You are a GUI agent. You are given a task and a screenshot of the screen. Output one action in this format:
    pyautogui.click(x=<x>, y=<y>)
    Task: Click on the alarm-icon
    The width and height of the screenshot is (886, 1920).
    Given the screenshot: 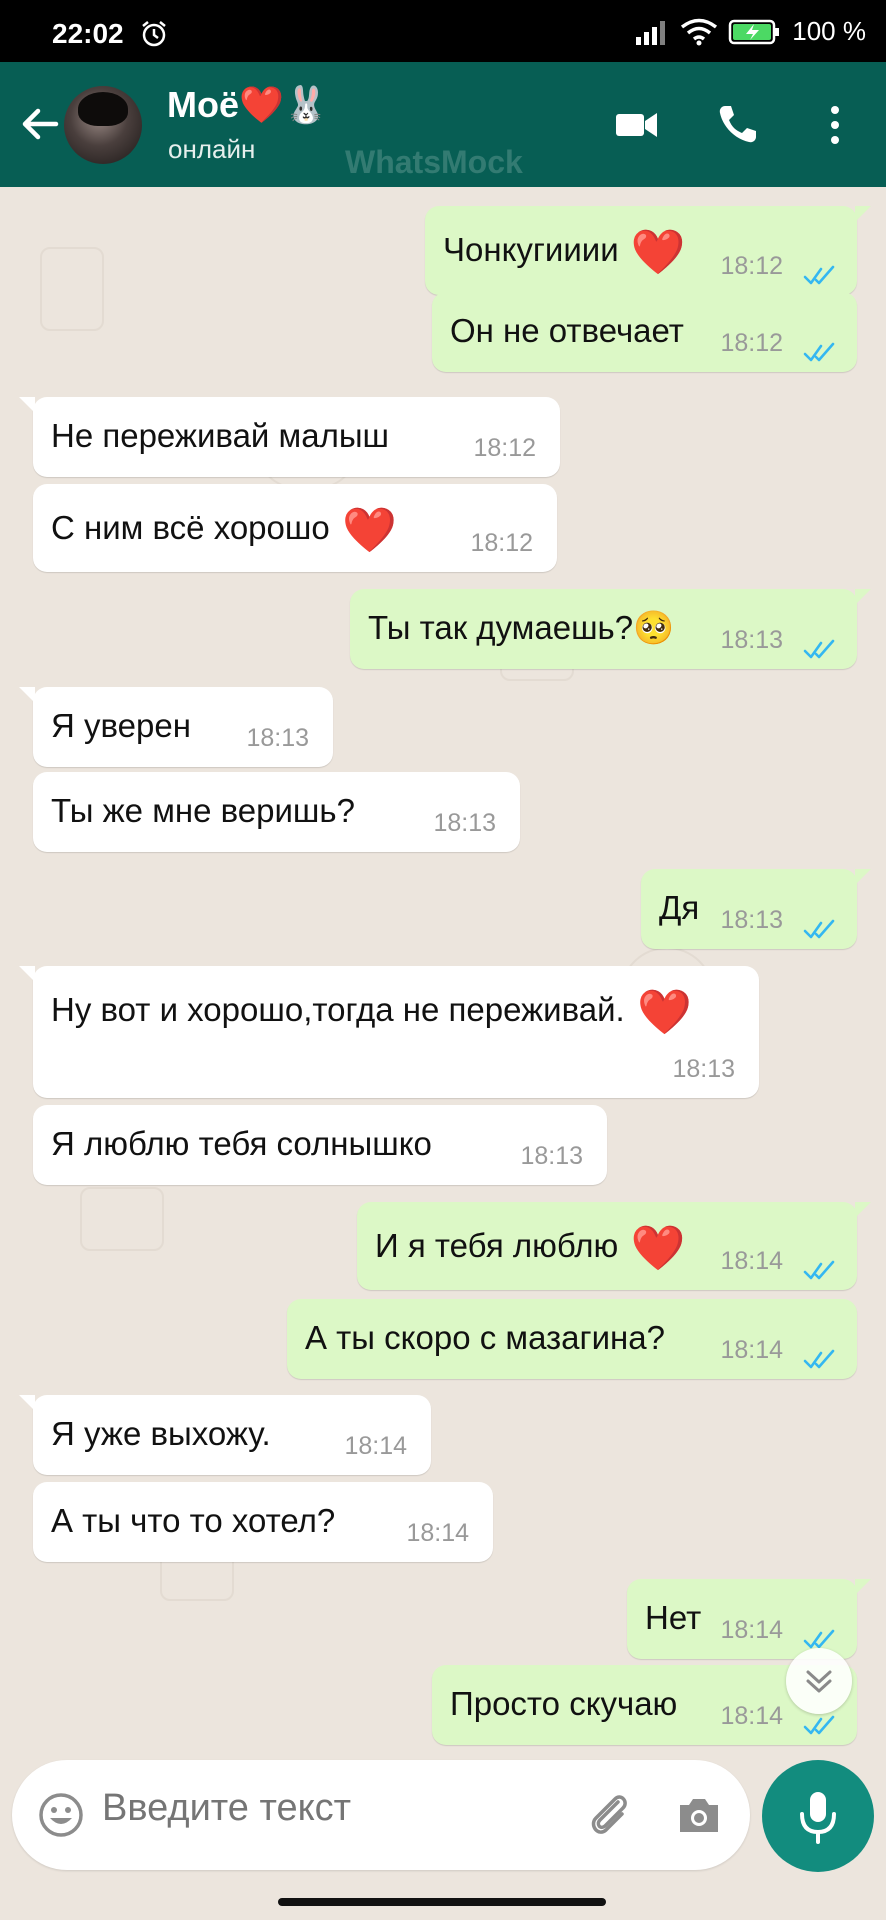 What is the action you would take?
    pyautogui.click(x=154, y=34)
    